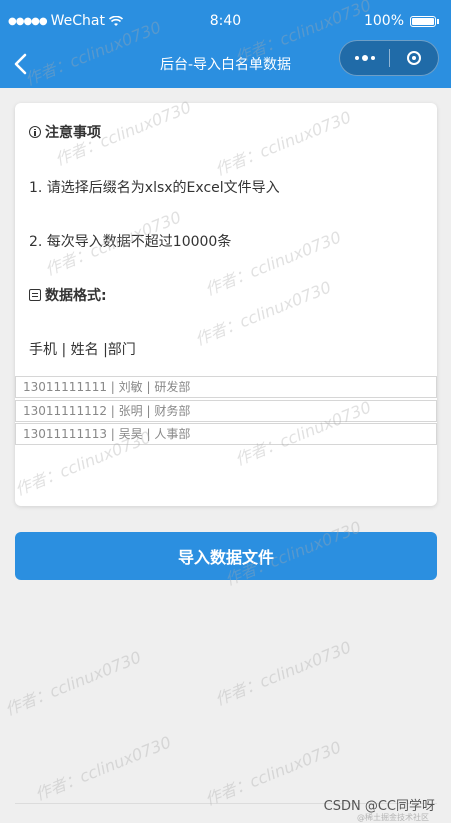 Image resolution: width=451 pixels, height=823 pixels. Describe the element at coordinates (73, 133) in the screenshot. I see `notice-heading-label: 注意事项` at that location.